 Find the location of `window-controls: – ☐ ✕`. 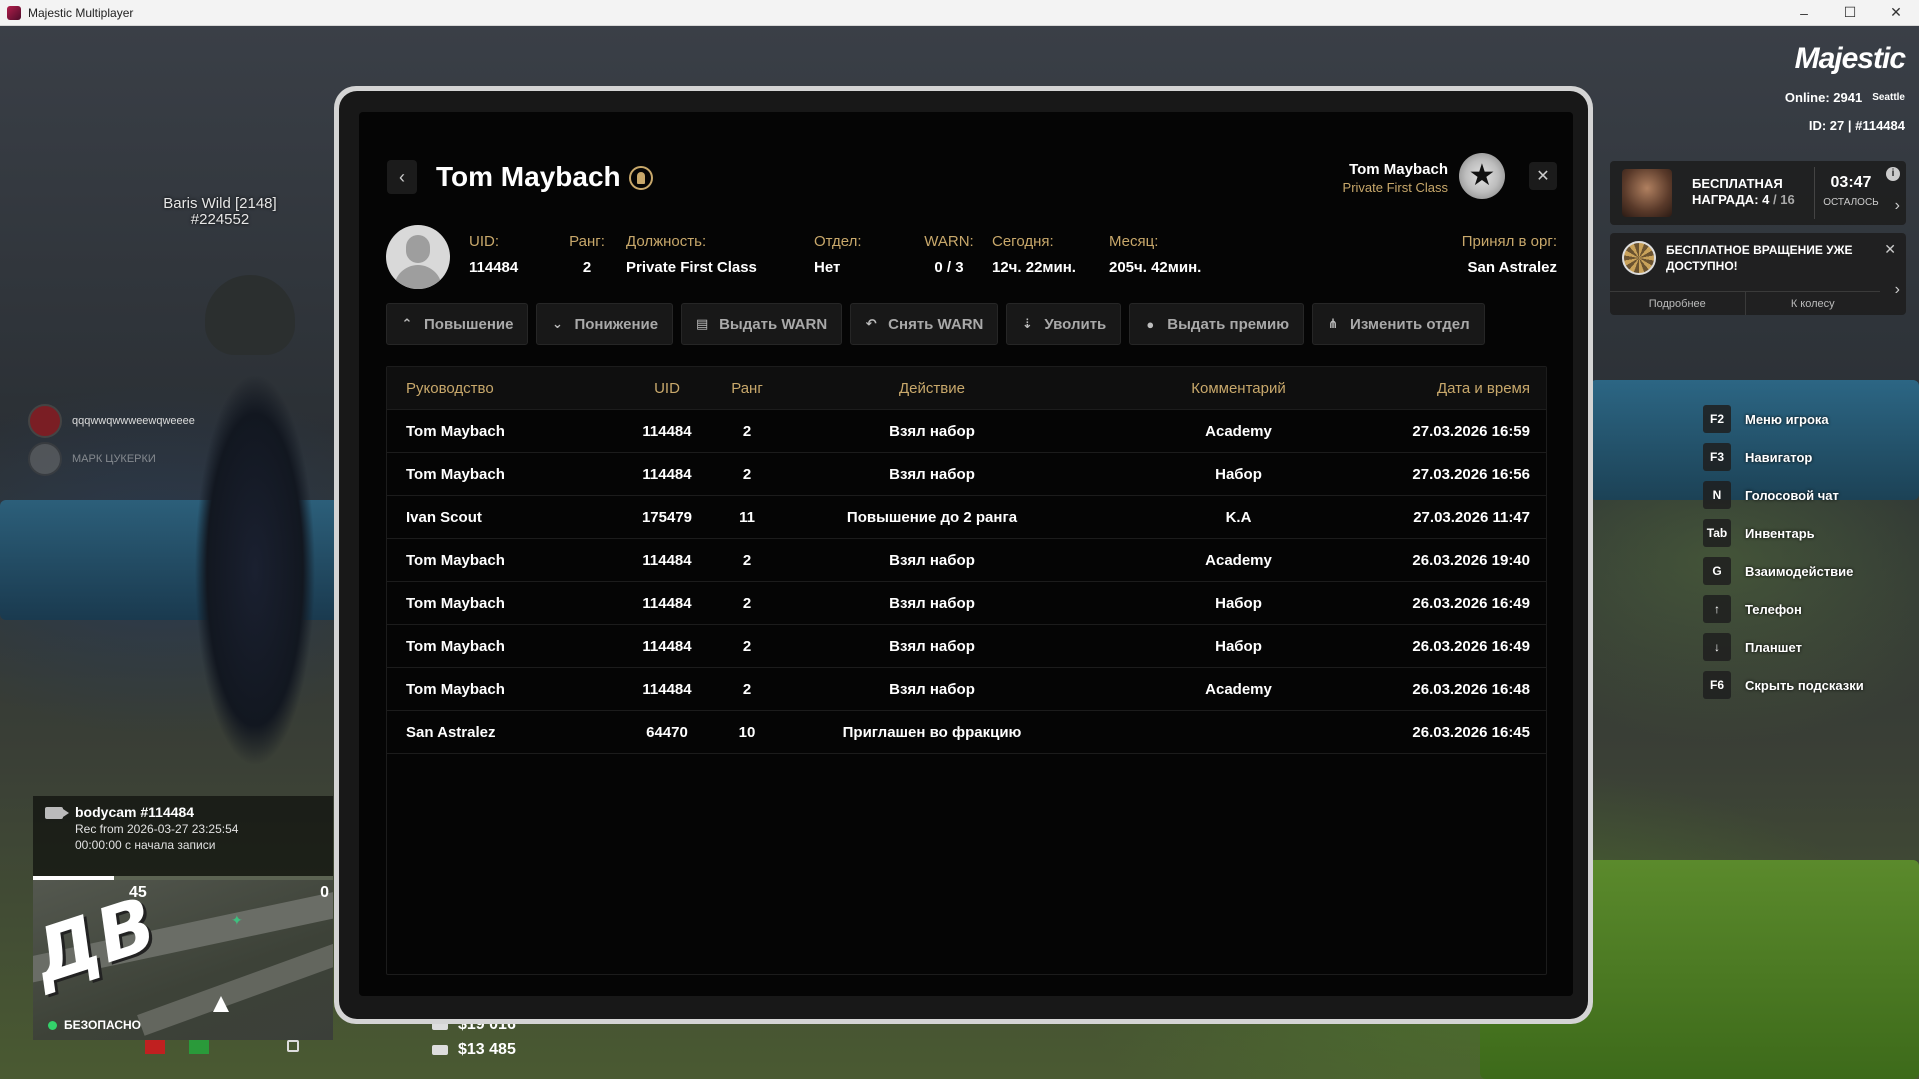

window-controls: – ☐ ✕ is located at coordinates (1850, 12).